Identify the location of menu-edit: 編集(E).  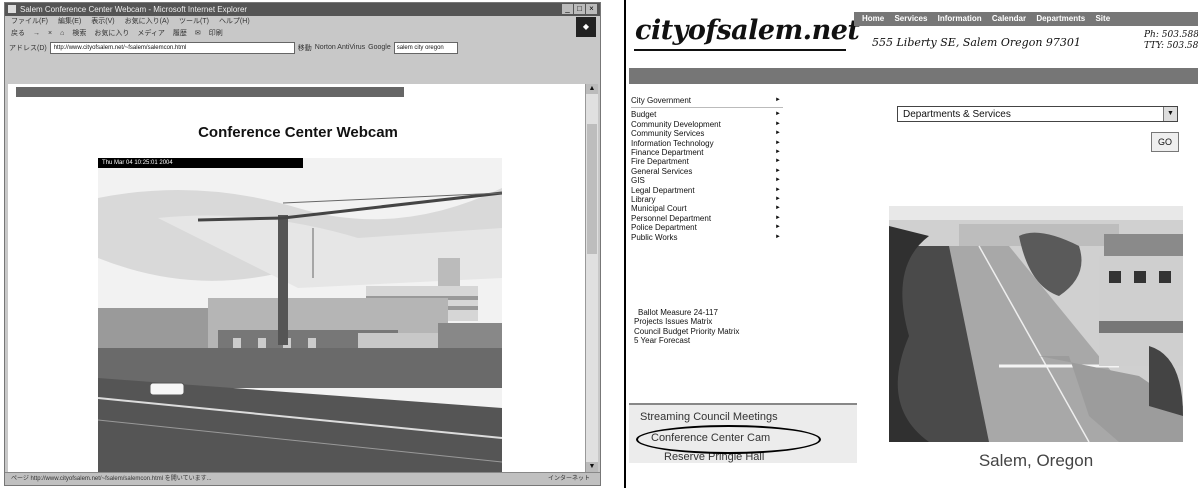
(69, 21).